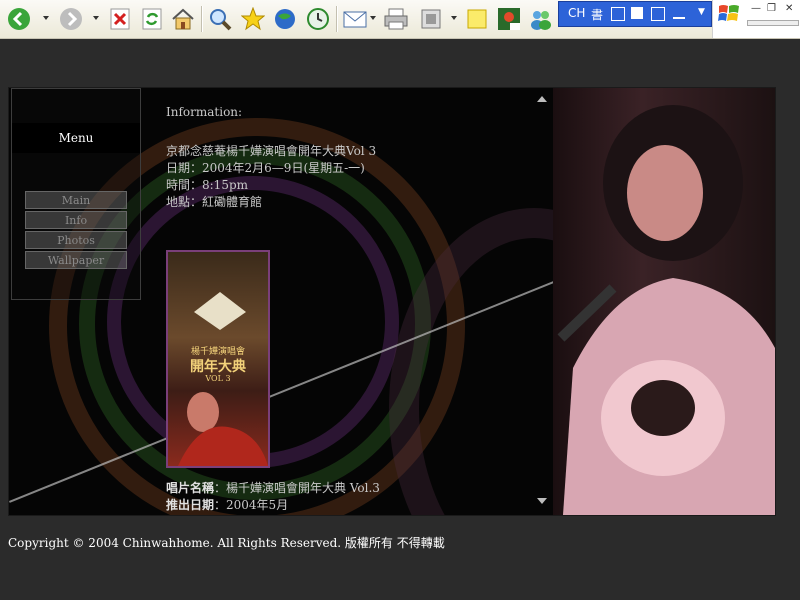 The width and height of the screenshot is (800, 600). I want to click on favorites-icon, so click(253, 19).